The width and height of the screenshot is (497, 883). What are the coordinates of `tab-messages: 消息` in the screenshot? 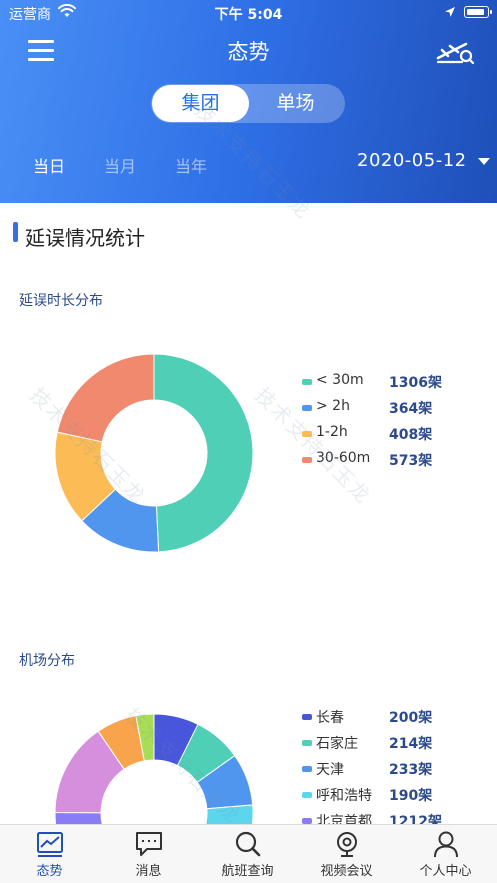 It's located at (148, 854).